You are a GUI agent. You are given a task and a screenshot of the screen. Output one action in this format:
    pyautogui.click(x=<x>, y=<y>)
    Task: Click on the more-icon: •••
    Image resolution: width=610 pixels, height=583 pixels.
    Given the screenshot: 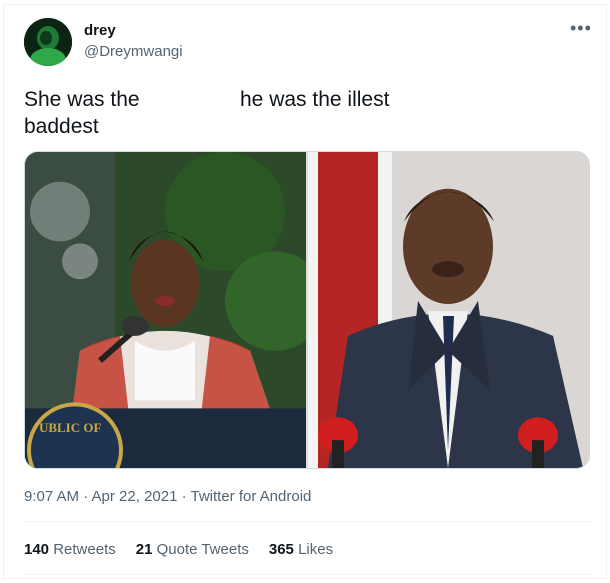 What is the action you would take?
    pyautogui.click(x=581, y=28)
    